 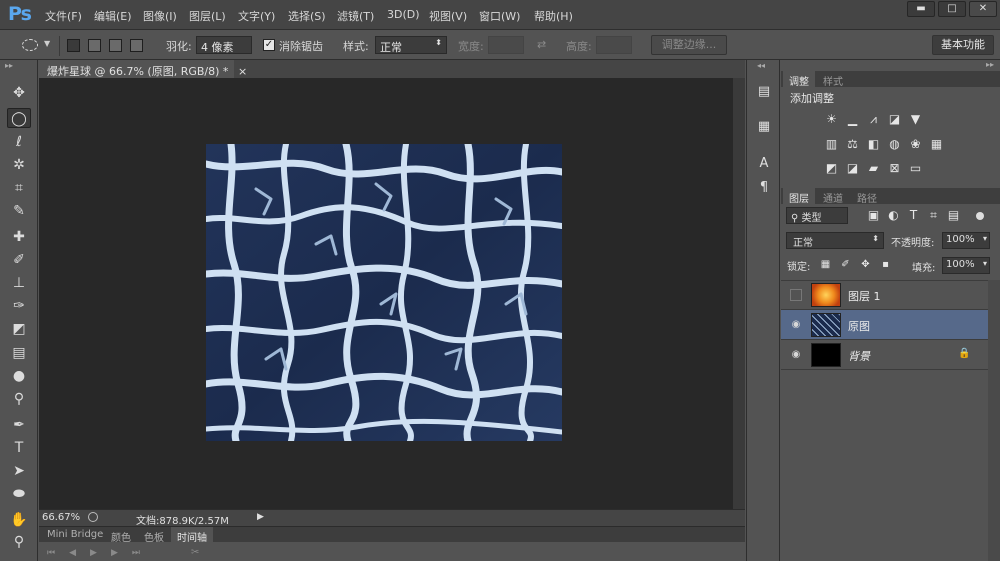 I want to click on tab-swatches: 色板, so click(x=154, y=535).